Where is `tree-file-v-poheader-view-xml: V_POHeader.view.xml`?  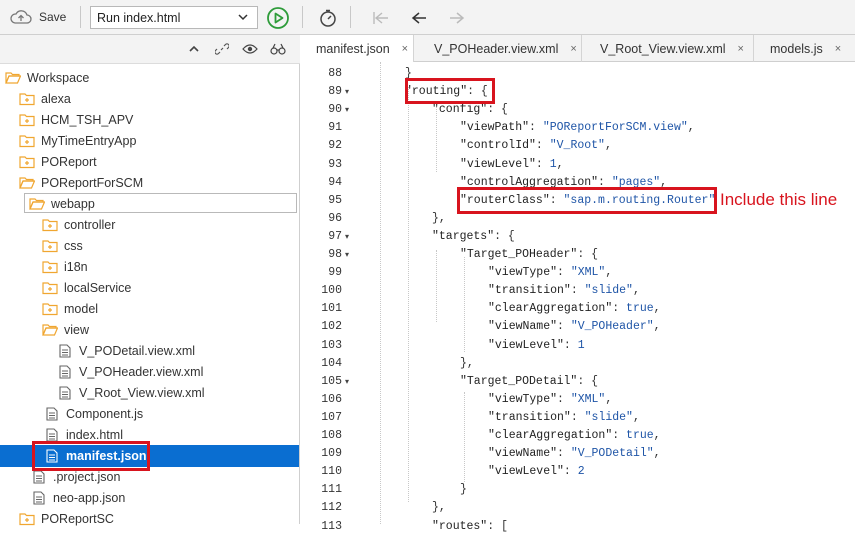 tree-file-v-poheader-view-xml: V_POHeader.view.xml is located at coordinates (131, 371).